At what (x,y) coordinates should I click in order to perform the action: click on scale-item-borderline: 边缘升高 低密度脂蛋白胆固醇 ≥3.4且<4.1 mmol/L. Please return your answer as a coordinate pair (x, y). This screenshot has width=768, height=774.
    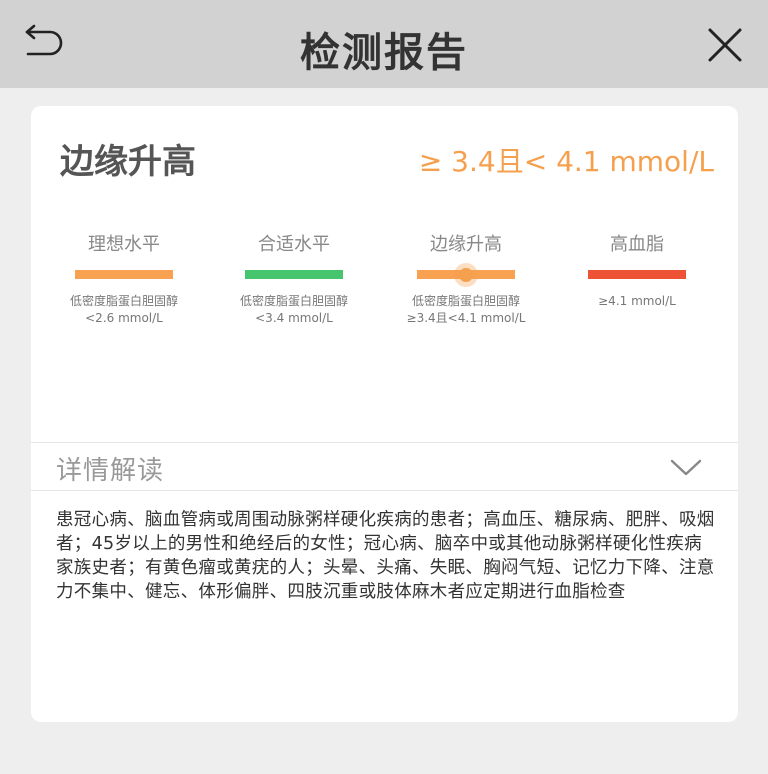
    Looking at the image, I should click on (466, 279).